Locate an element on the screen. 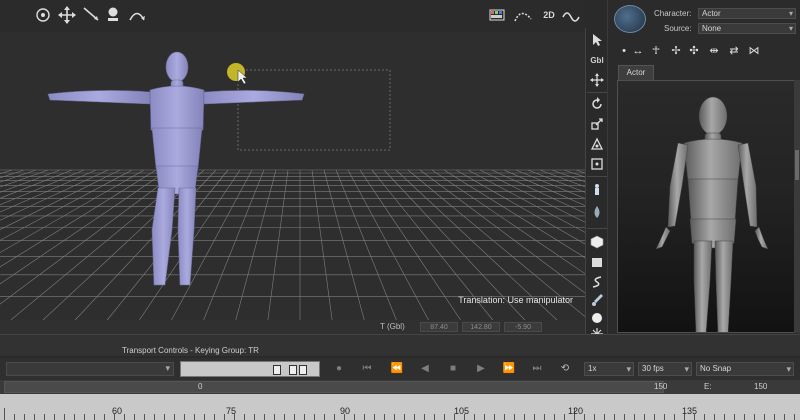 Image resolution: width=800 pixels, height=420 pixels. coord-x-field: 87.40 is located at coordinates (439, 327).